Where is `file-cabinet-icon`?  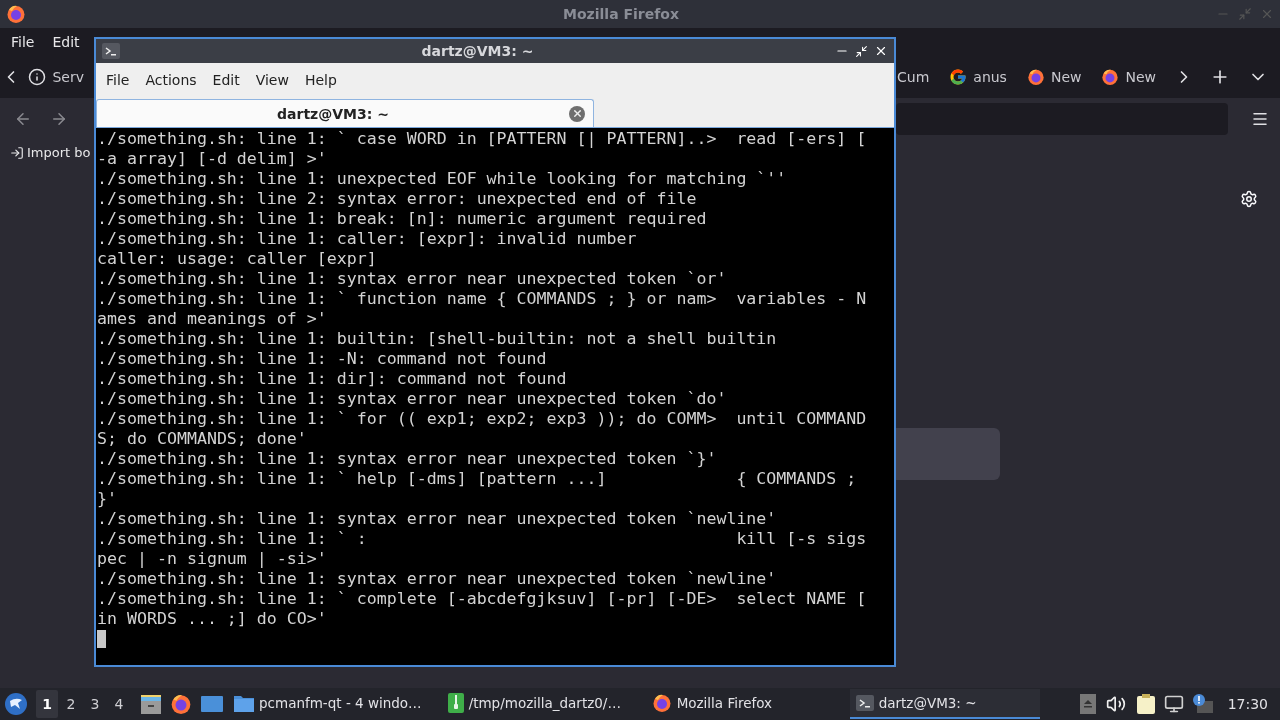
file-cabinet-icon is located at coordinates (151, 704).